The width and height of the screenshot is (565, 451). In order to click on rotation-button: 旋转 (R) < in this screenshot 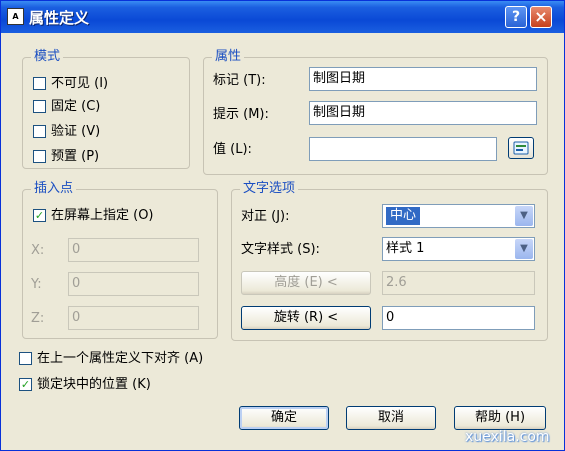, I will do `click(306, 318)`.